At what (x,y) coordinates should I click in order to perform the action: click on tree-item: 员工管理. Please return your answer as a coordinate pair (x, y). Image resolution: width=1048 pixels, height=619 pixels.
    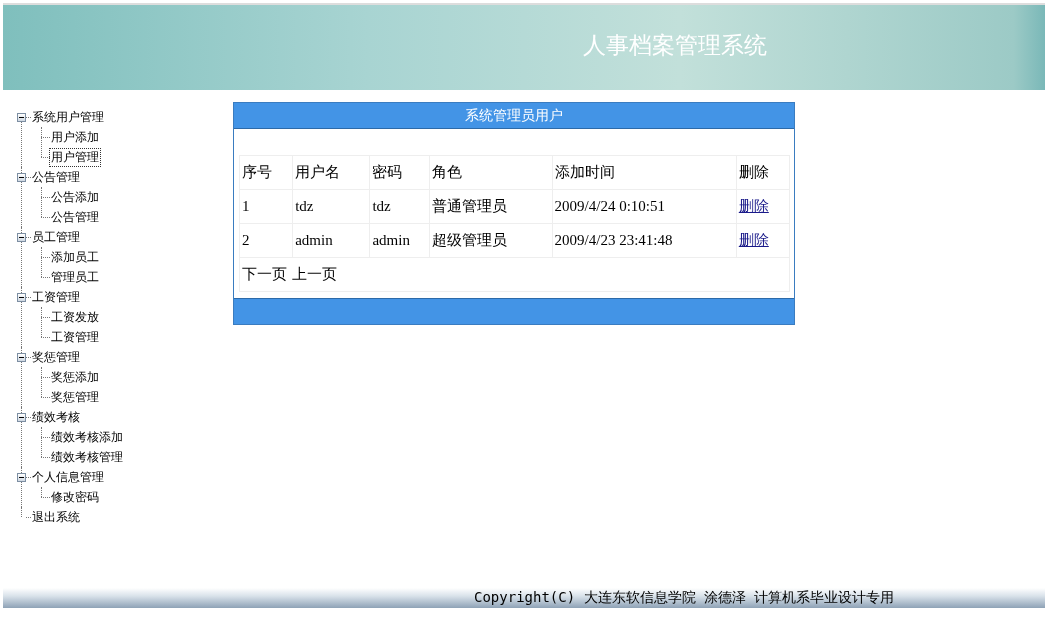
    Looking at the image, I should click on (56, 237).